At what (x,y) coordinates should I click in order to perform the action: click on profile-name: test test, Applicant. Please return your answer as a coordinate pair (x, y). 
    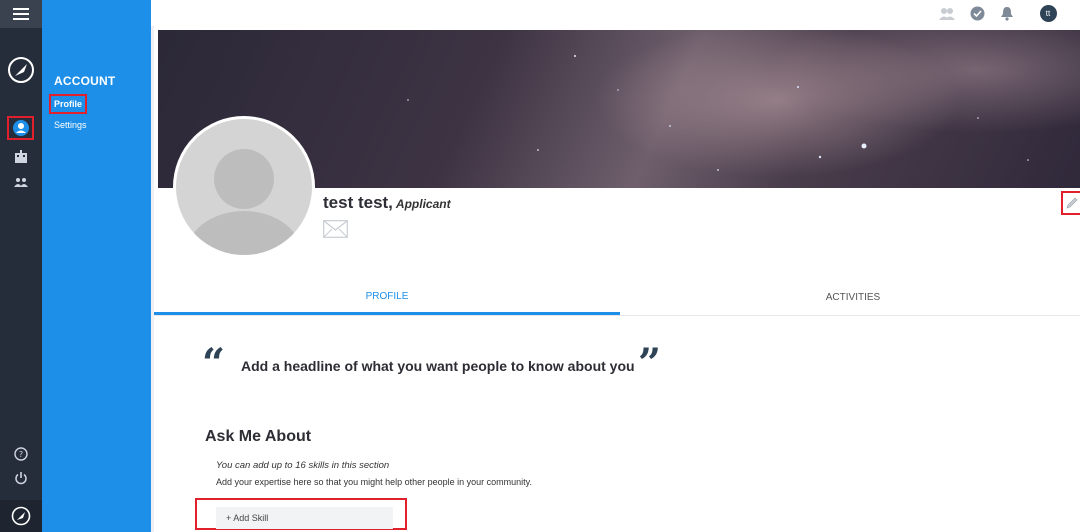
    Looking at the image, I should click on (387, 203).